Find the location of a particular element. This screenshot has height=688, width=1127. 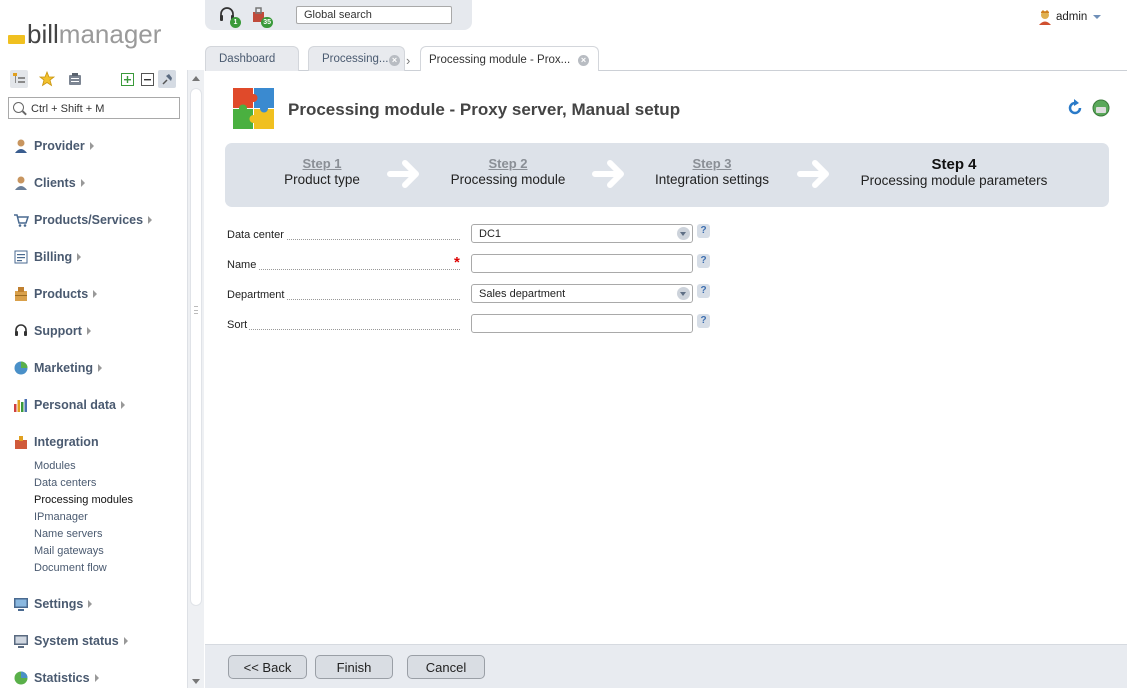

sidebar-item-label: Provider is located at coordinates (59, 146).